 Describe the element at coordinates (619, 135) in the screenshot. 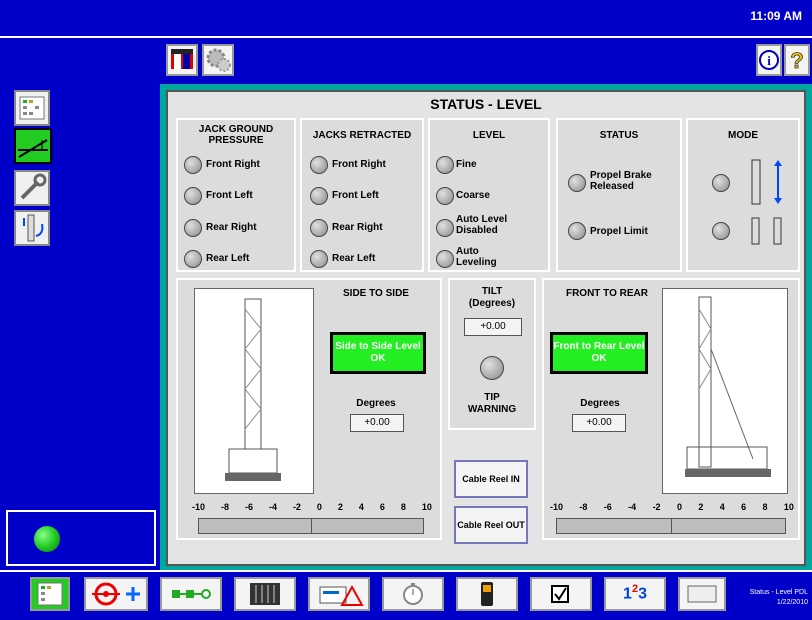

I see `group-header: STATUS` at that location.